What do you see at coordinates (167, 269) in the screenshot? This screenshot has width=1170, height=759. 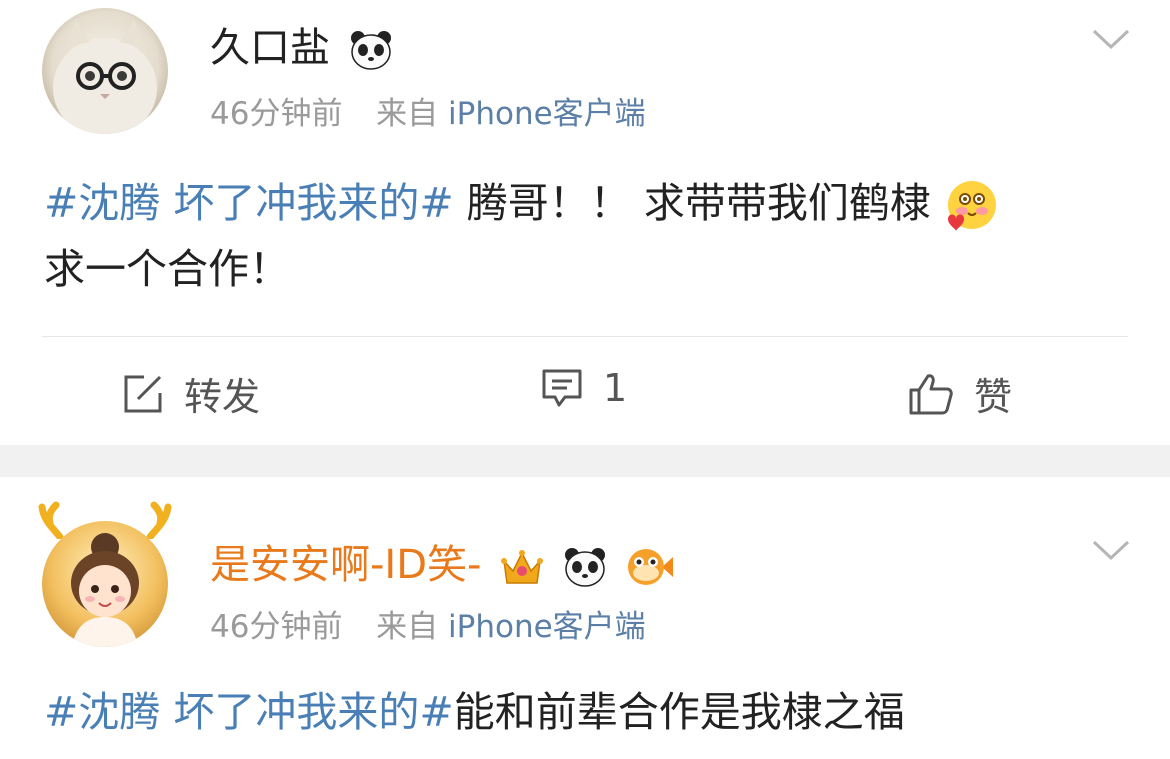 I see `content-line: 求一个合作！` at bounding box center [167, 269].